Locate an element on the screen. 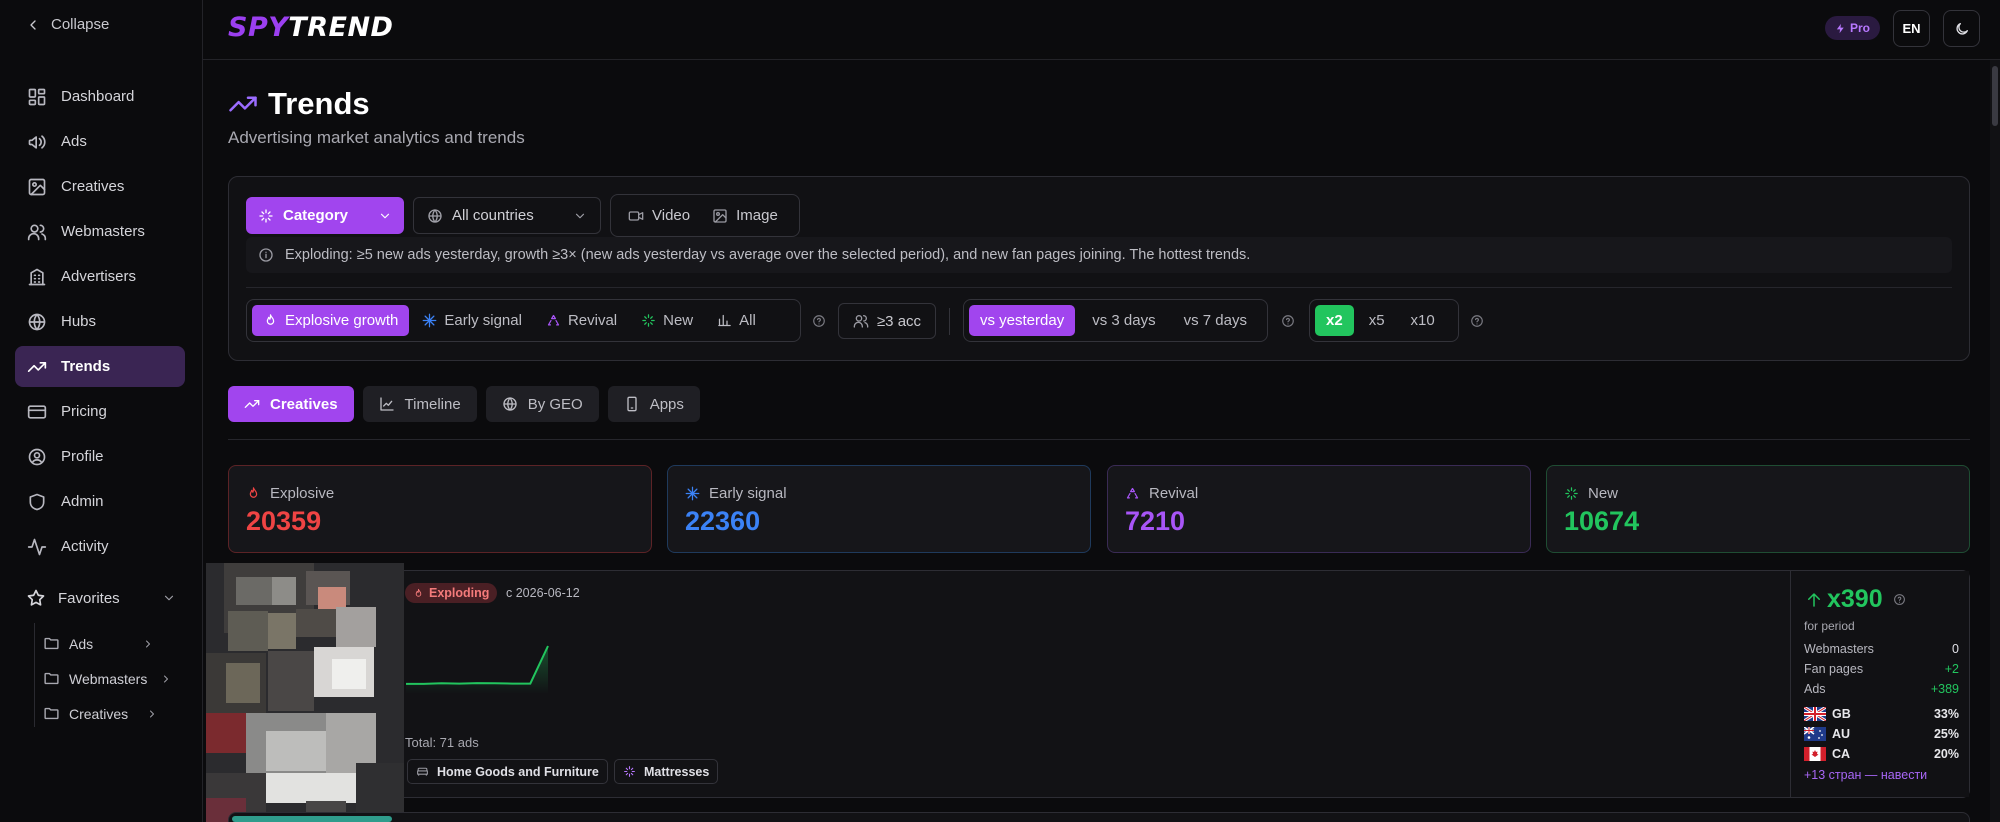 The height and width of the screenshot is (822, 2000). sidebar-item-admin: Admin is located at coordinates (100, 501).